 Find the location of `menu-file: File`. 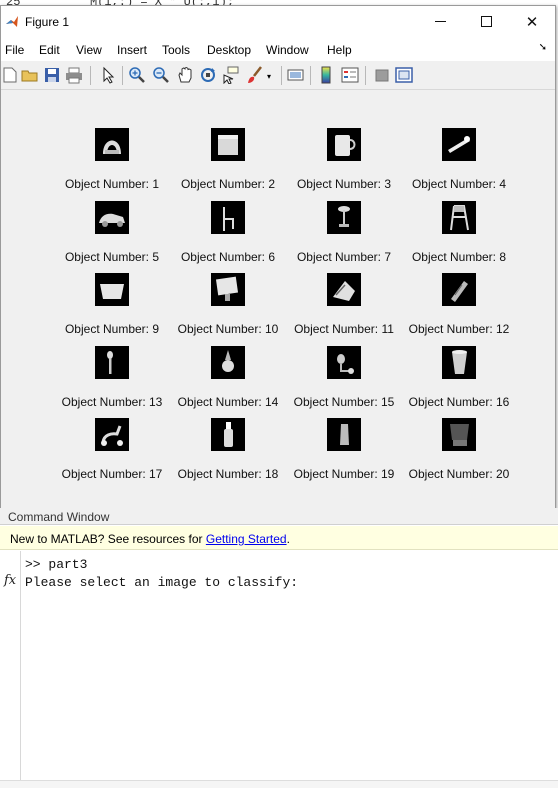

menu-file: File is located at coordinates (14, 50).